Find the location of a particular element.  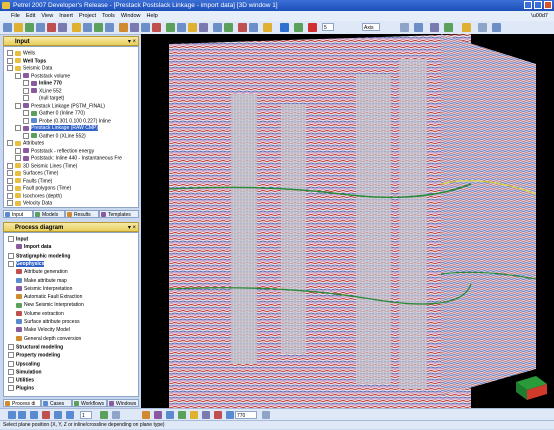

tab-cases: Cases is located at coordinates (56, 403).